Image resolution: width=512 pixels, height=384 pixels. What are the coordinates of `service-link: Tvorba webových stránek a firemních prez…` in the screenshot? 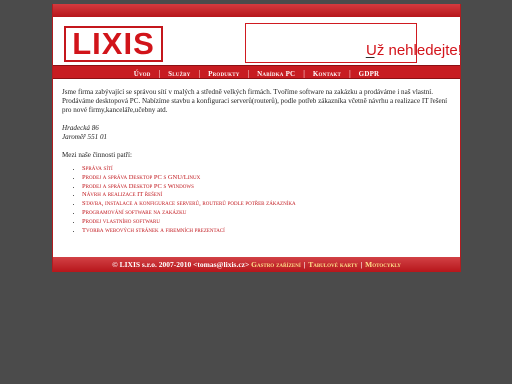 It's located at (153, 230).